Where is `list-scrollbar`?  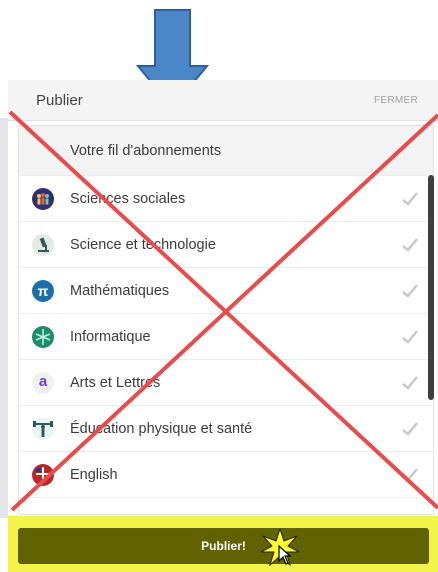
list-scrollbar is located at coordinates (431, 287).